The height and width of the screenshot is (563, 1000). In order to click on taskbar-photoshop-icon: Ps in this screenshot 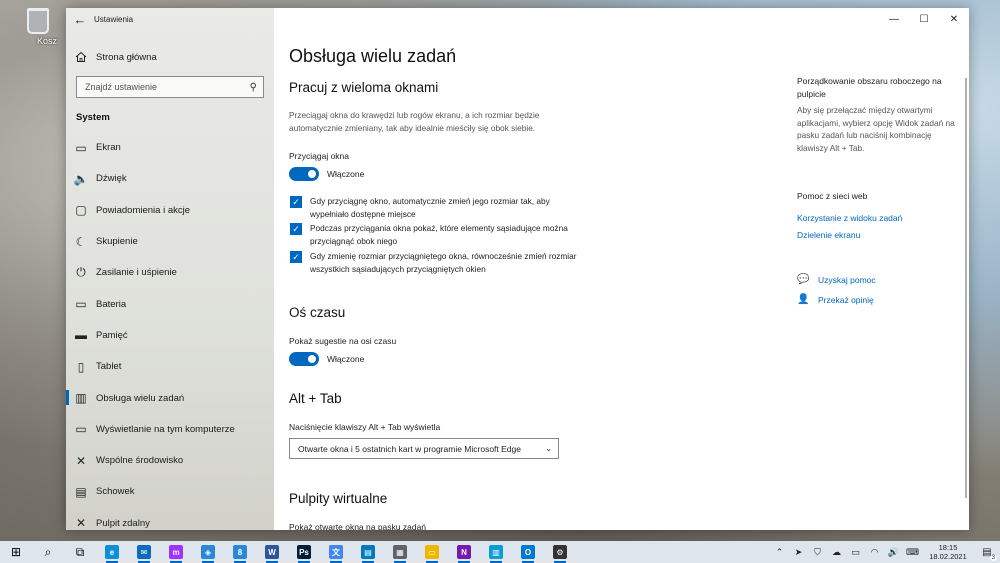, I will do `click(304, 552)`.